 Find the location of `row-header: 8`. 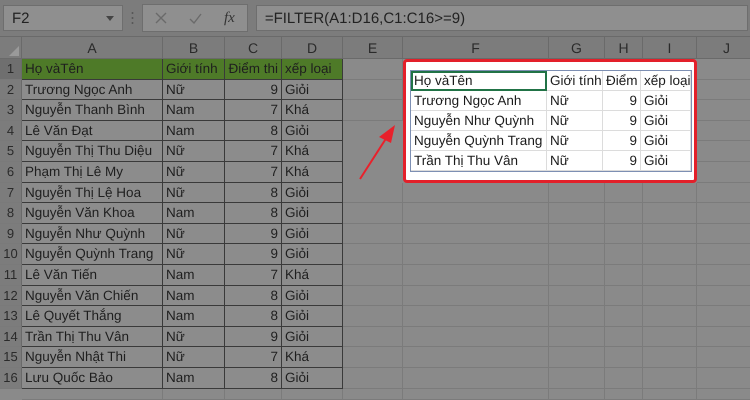

row-header: 8 is located at coordinates (11, 213).